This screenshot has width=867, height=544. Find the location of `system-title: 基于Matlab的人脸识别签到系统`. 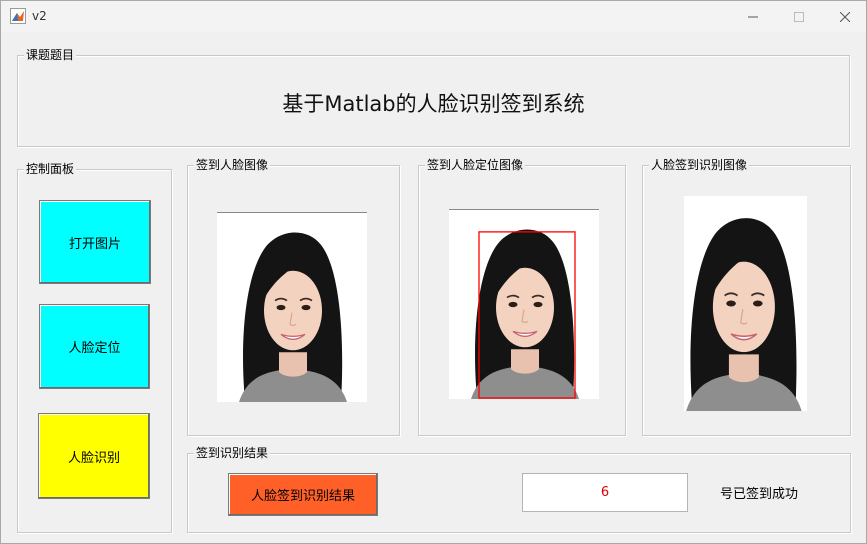

system-title: 基于Matlab的人脸识别签到系统 is located at coordinates (433, 104).